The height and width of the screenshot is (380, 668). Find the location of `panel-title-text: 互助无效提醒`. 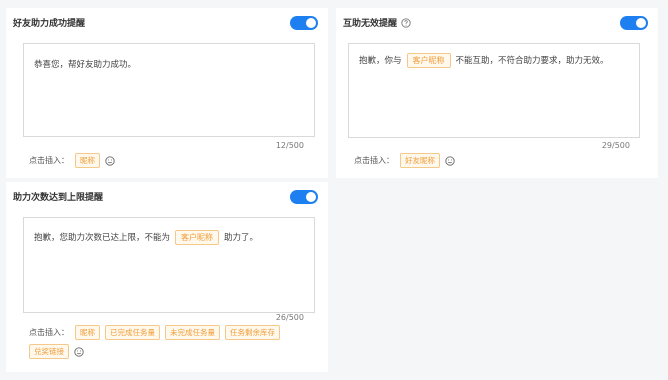

panel-title-text: 互助无效提醒 is located at coordinates (370, 24).